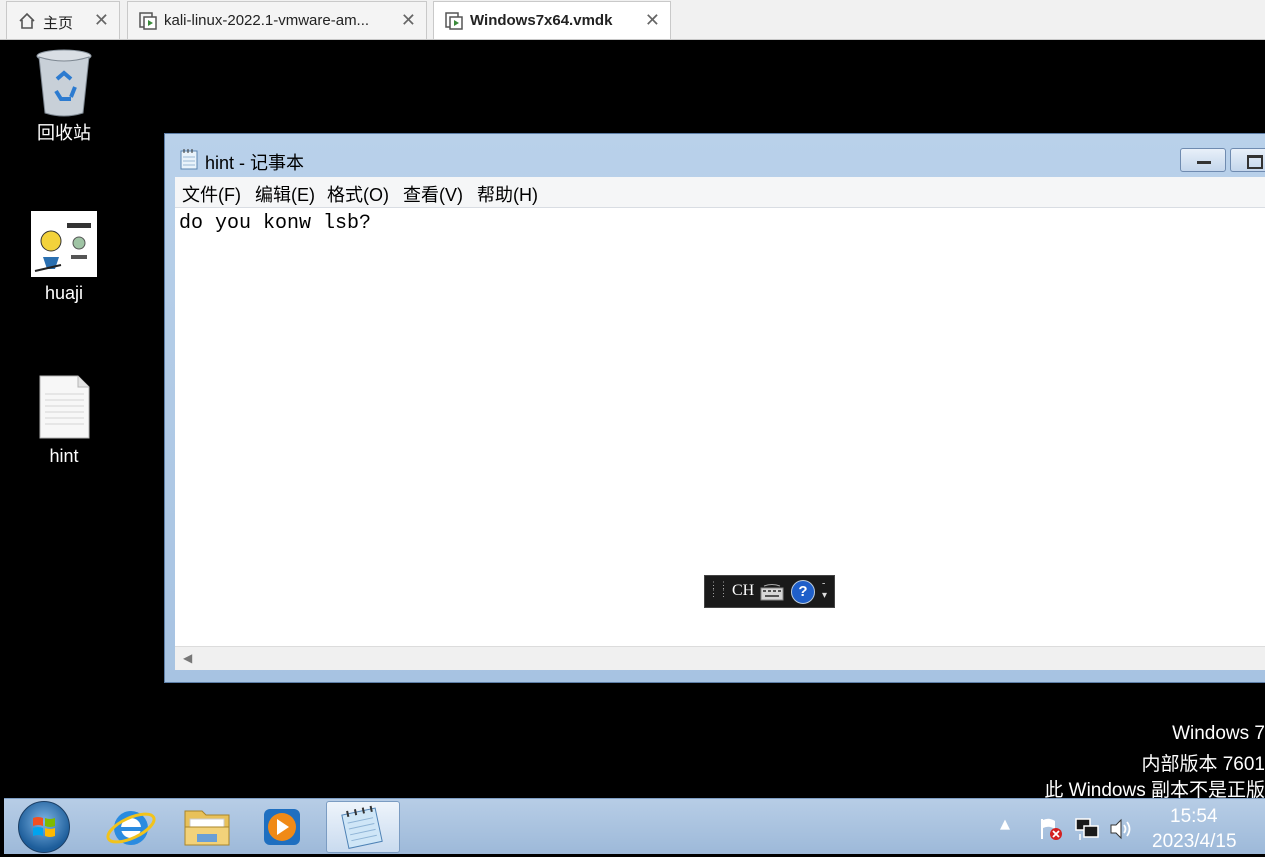  I want to click on taskbar-media-player, so click(282, 827).